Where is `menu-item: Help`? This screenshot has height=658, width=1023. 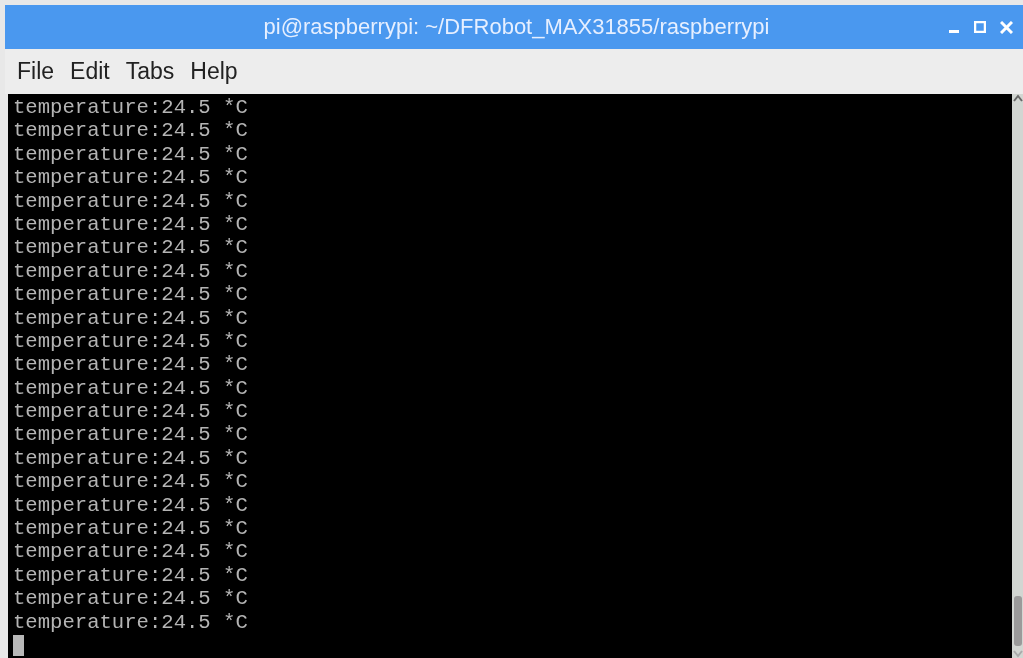 menu-item: Help is located at coordinates (214, 71).